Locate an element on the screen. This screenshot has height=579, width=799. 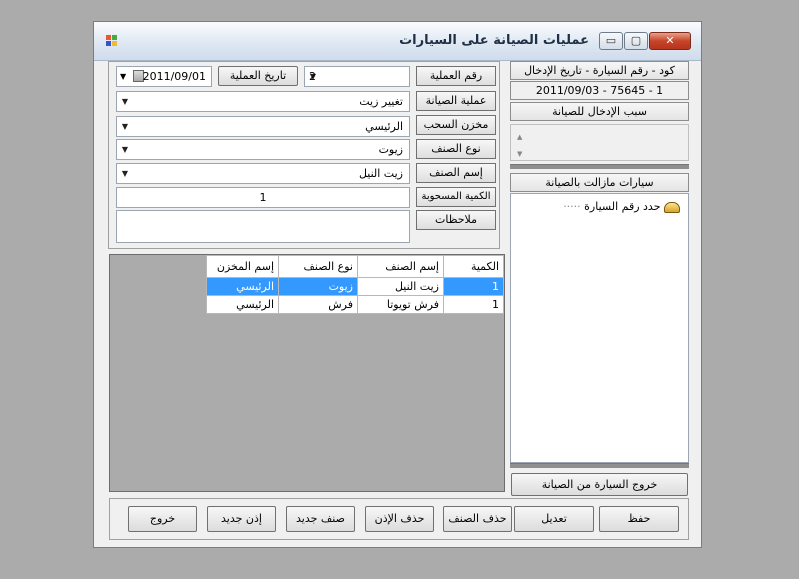
item-type-combo: ▼ زيوت is located at coordinates (263, 149).